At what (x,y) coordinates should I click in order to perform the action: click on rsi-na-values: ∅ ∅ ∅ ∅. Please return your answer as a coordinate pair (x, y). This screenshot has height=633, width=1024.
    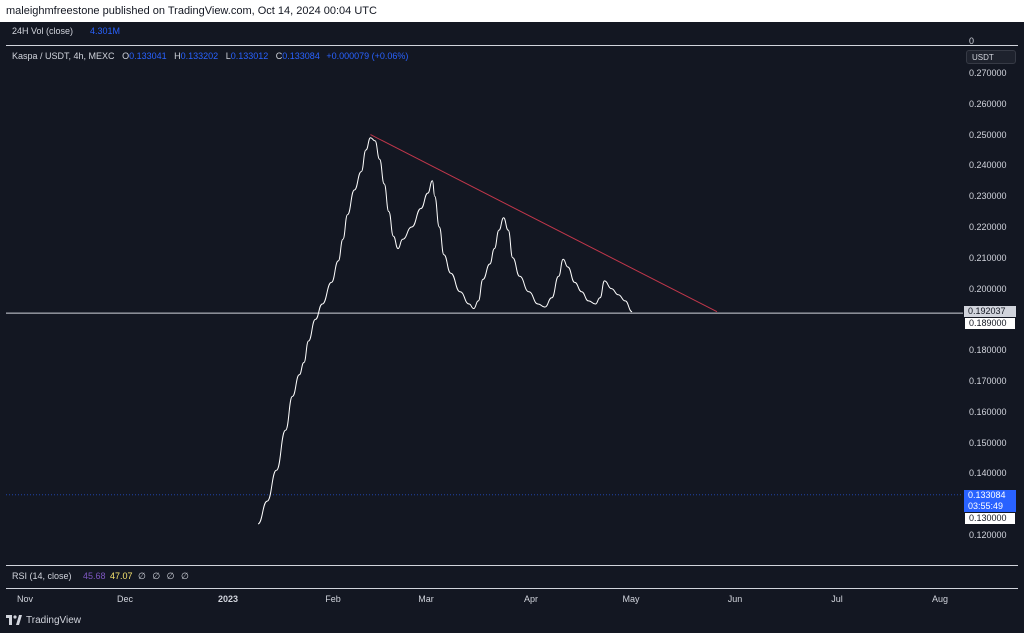
    Looking at the image, I should click on (164, 576).